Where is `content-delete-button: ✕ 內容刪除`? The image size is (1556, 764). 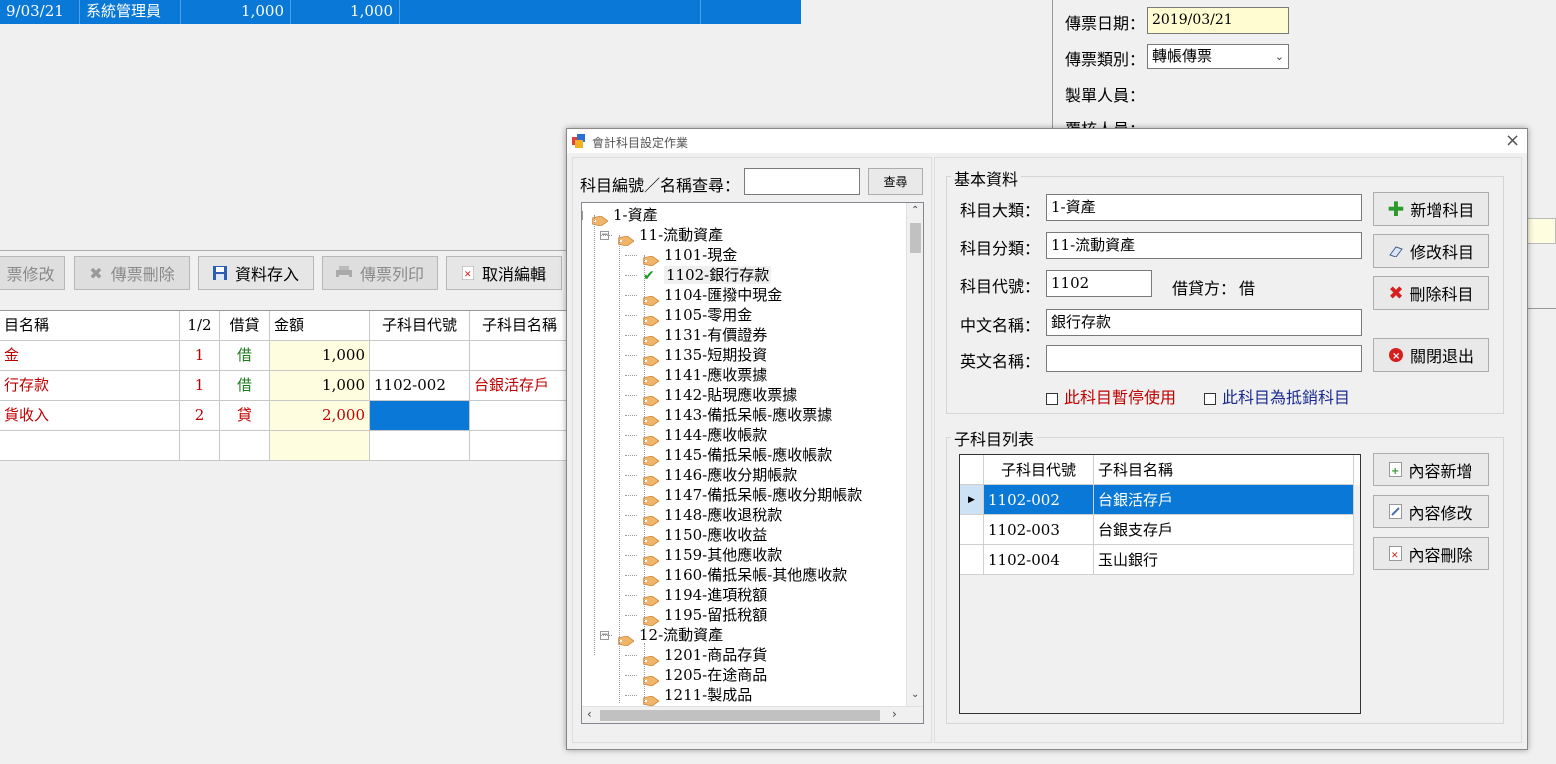
content-delete-button: ✕ 內容刪除 is located at coordinates (1431, 553).